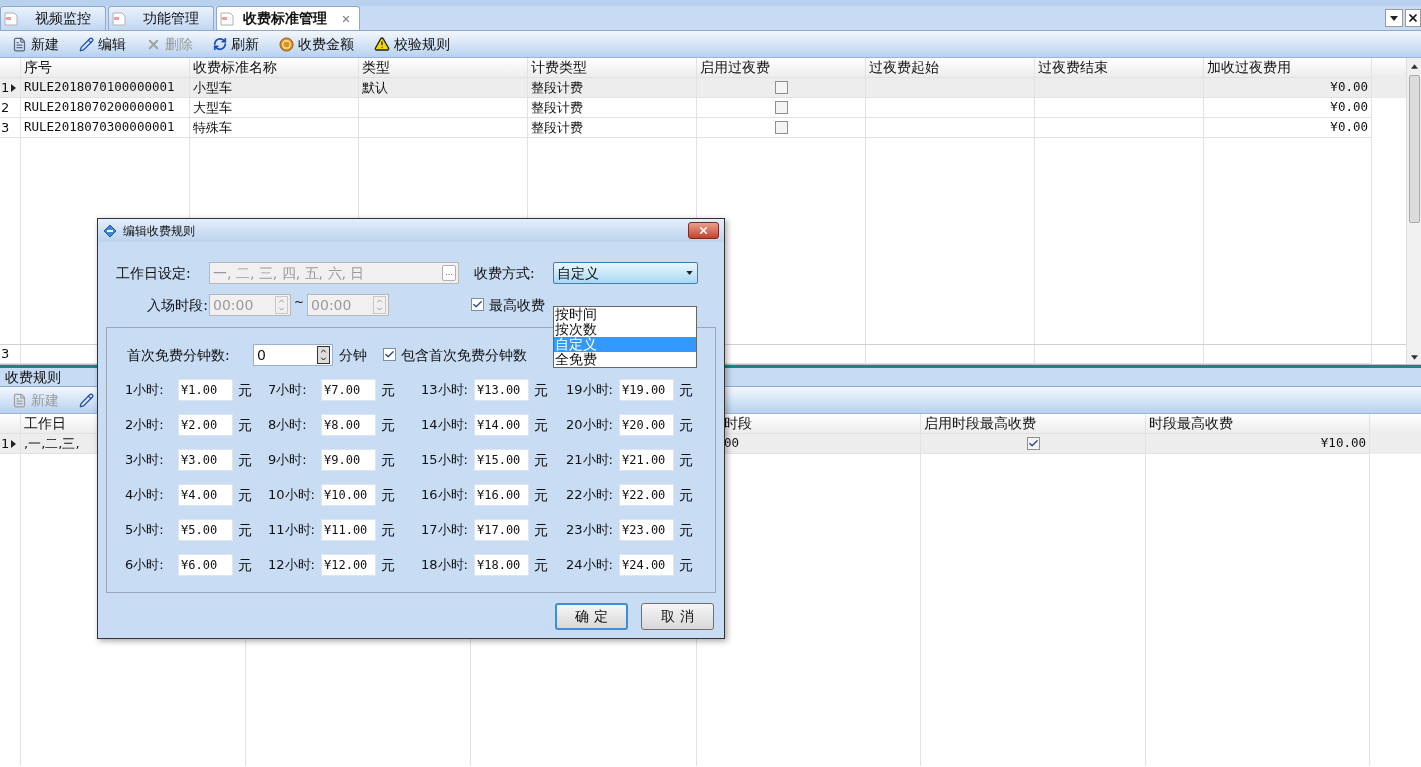  What do you see at coordinates (293, 355) in the screenshot?
I see `minutes-field: 0` at bounding box center [293, 355].